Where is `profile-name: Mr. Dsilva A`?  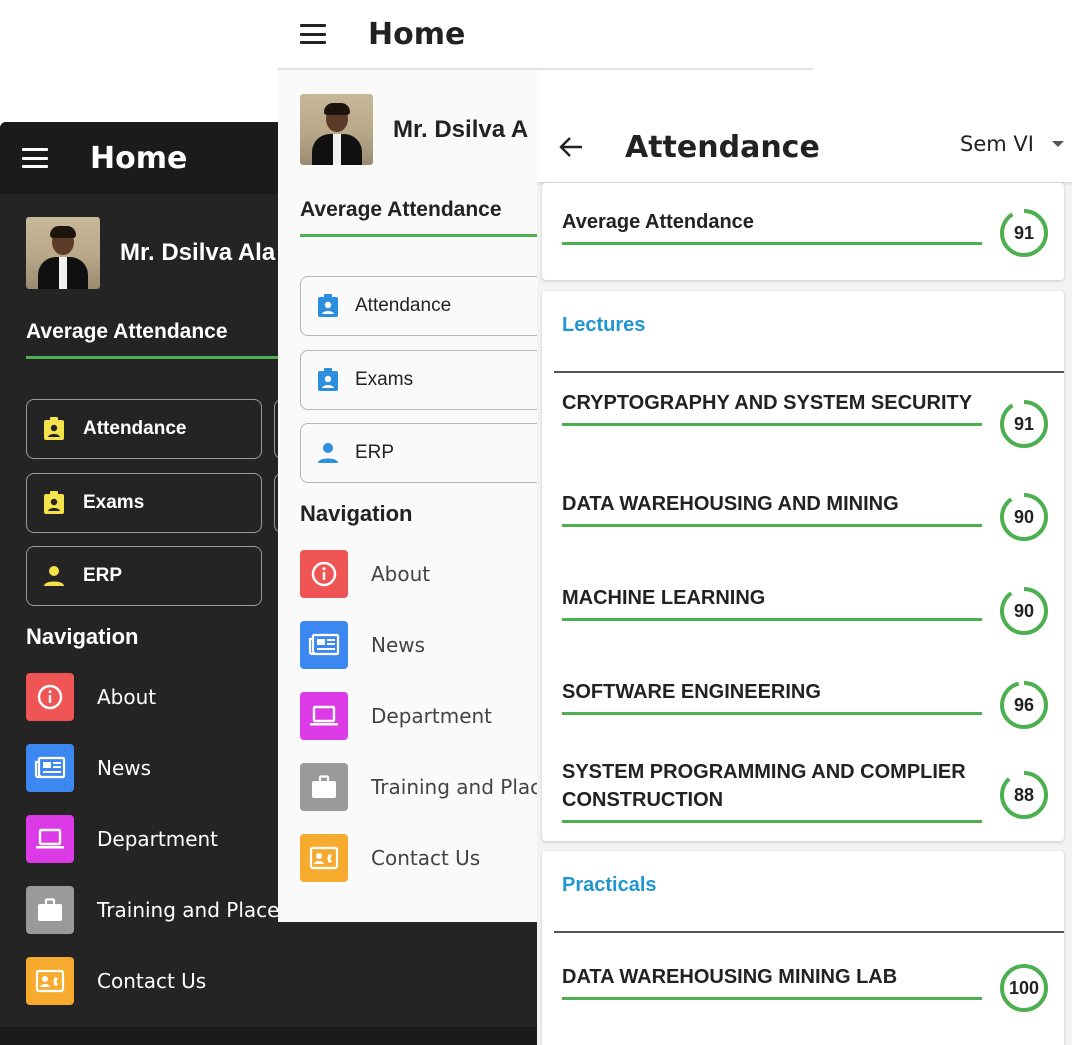 profile-name: Mr. Dsilva A is located at coordinates (461, 129).